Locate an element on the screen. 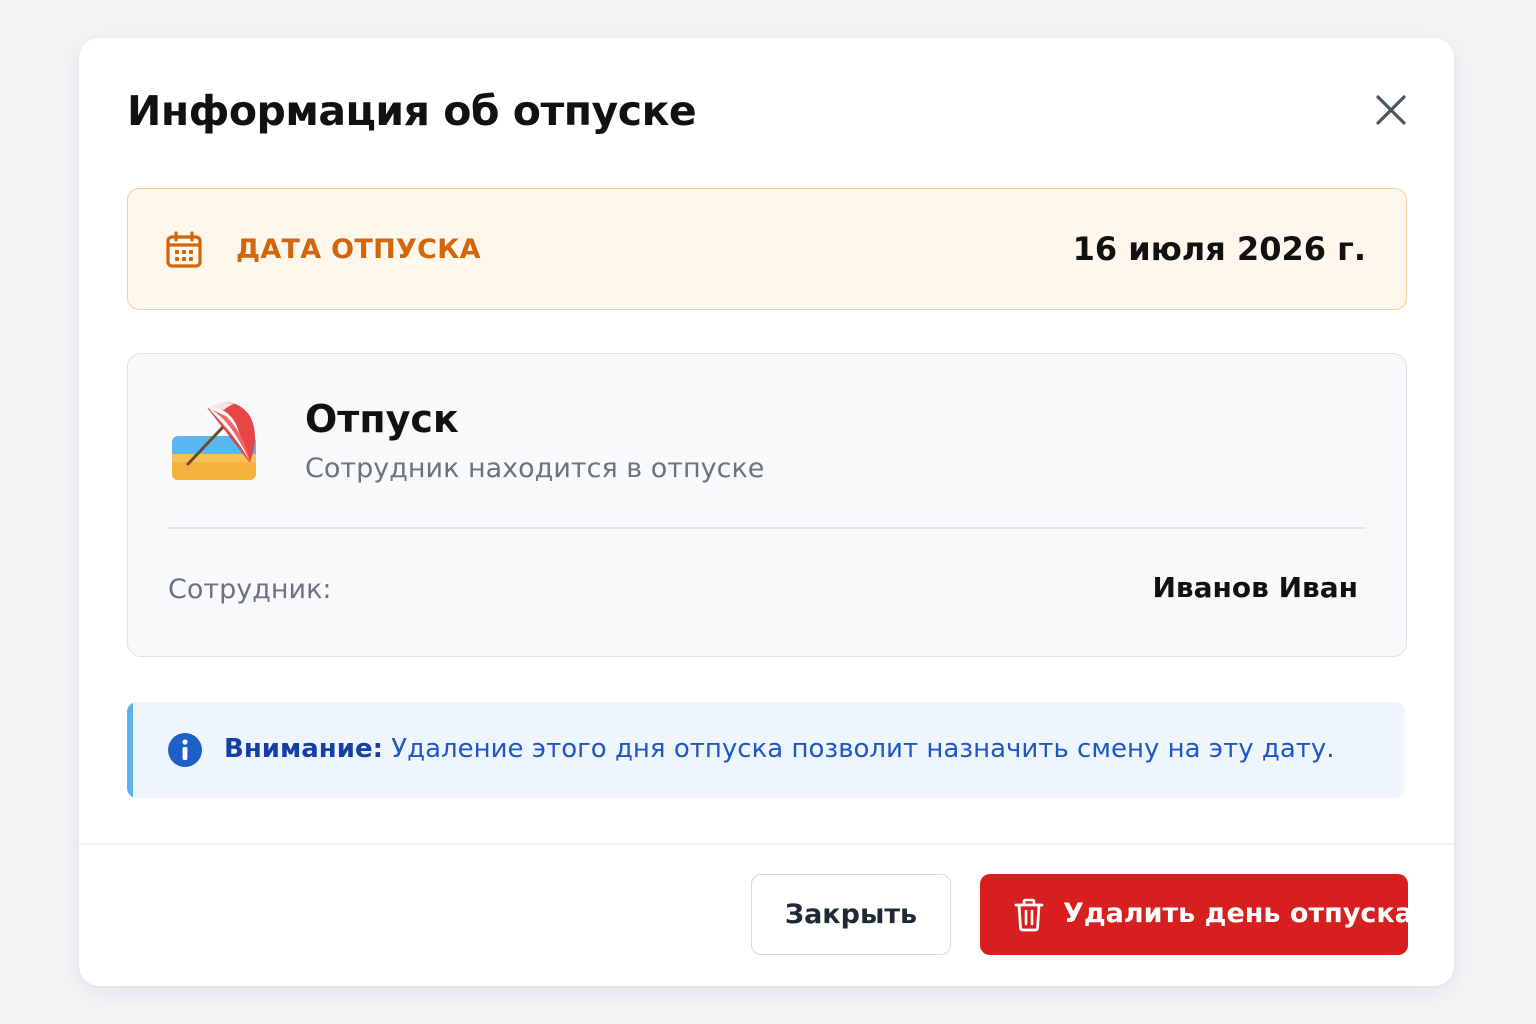  close-icon is located at coordinates (1391, 110).